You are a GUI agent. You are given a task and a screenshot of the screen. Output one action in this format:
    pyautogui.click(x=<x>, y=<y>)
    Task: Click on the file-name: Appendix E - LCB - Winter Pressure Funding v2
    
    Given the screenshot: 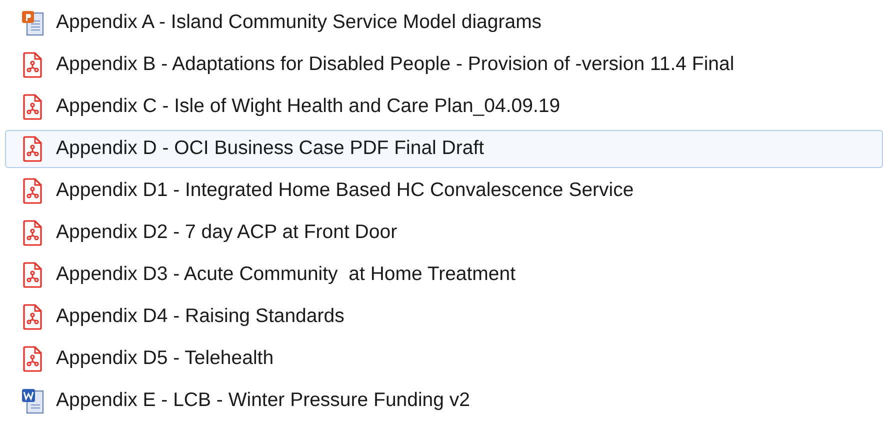 What is the action you would take?
    pyautogui.click(x=263, y=401)
    